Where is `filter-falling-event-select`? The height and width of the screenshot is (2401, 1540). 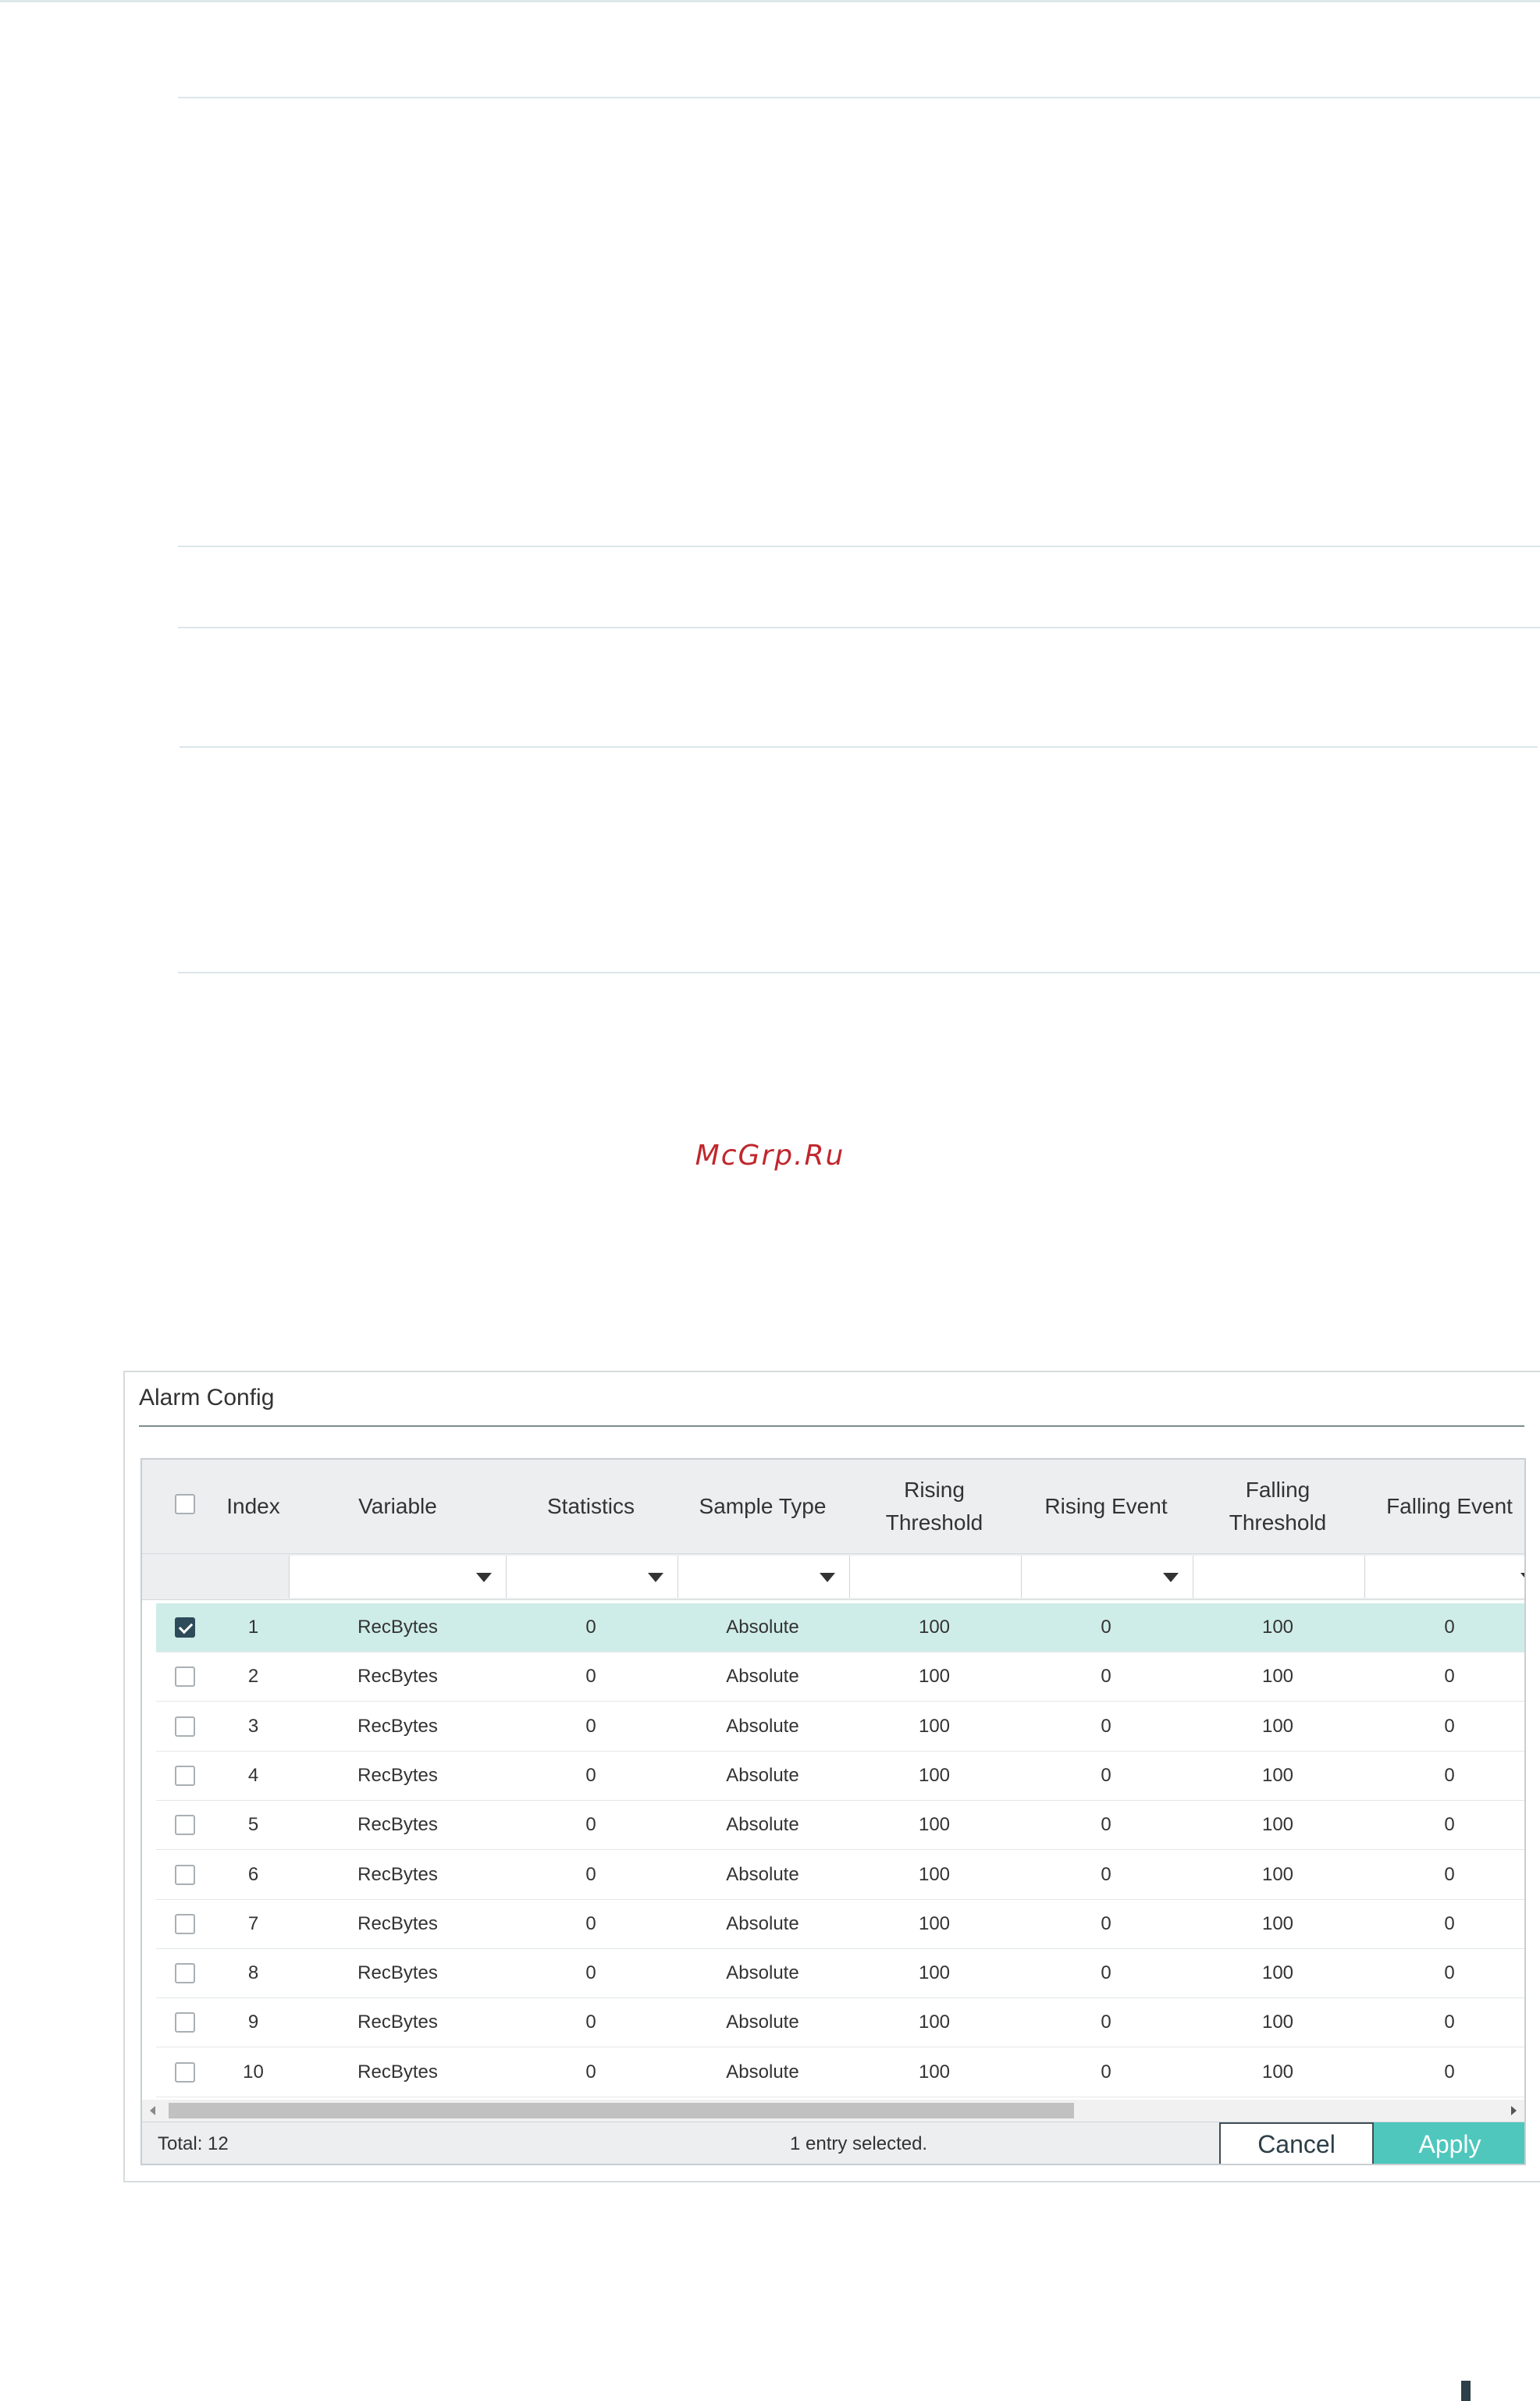 filter-falling-event-select is located at coordinates (1444, 1577).